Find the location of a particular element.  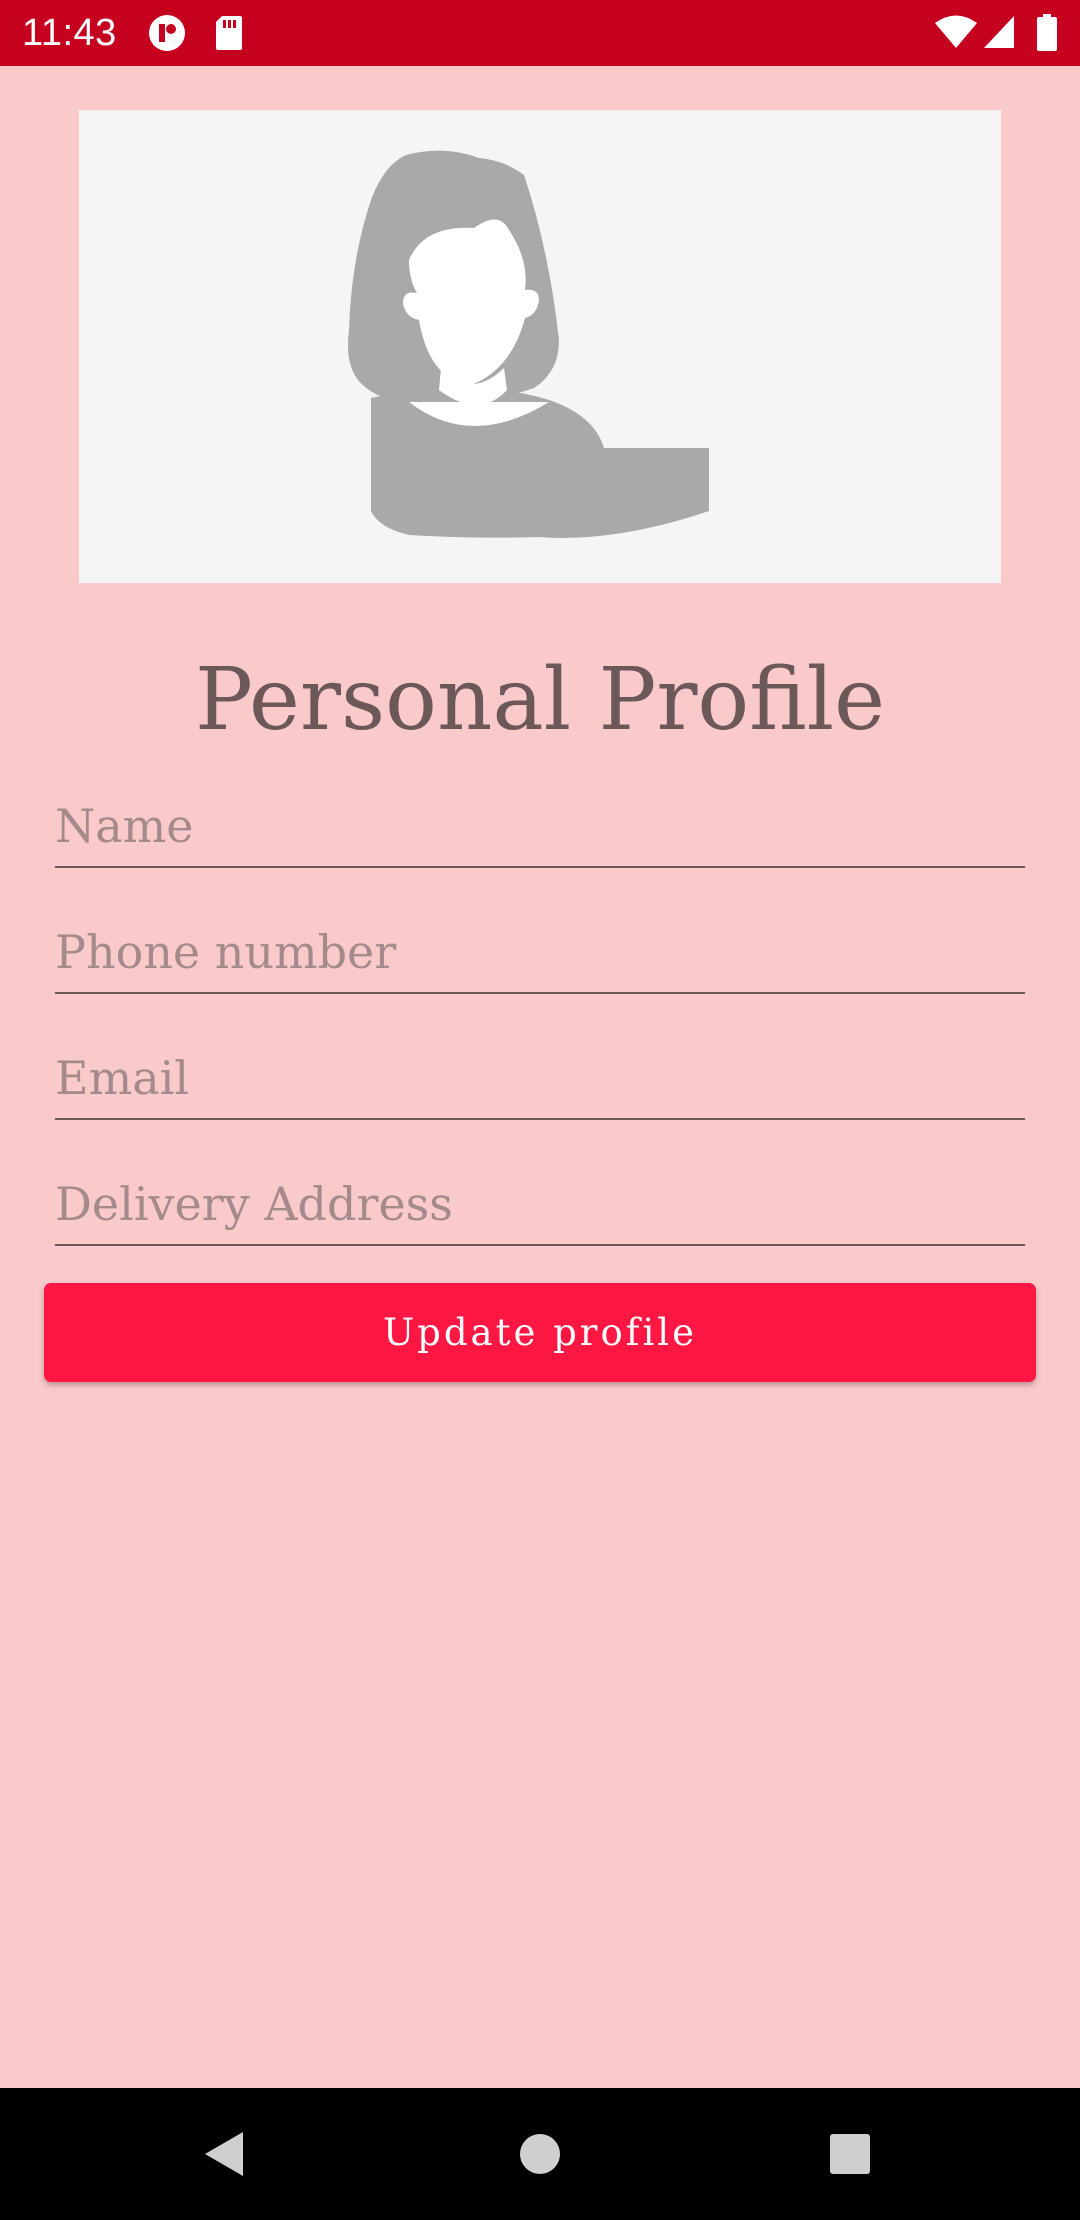

name-input is located at coordinates (540, 826).